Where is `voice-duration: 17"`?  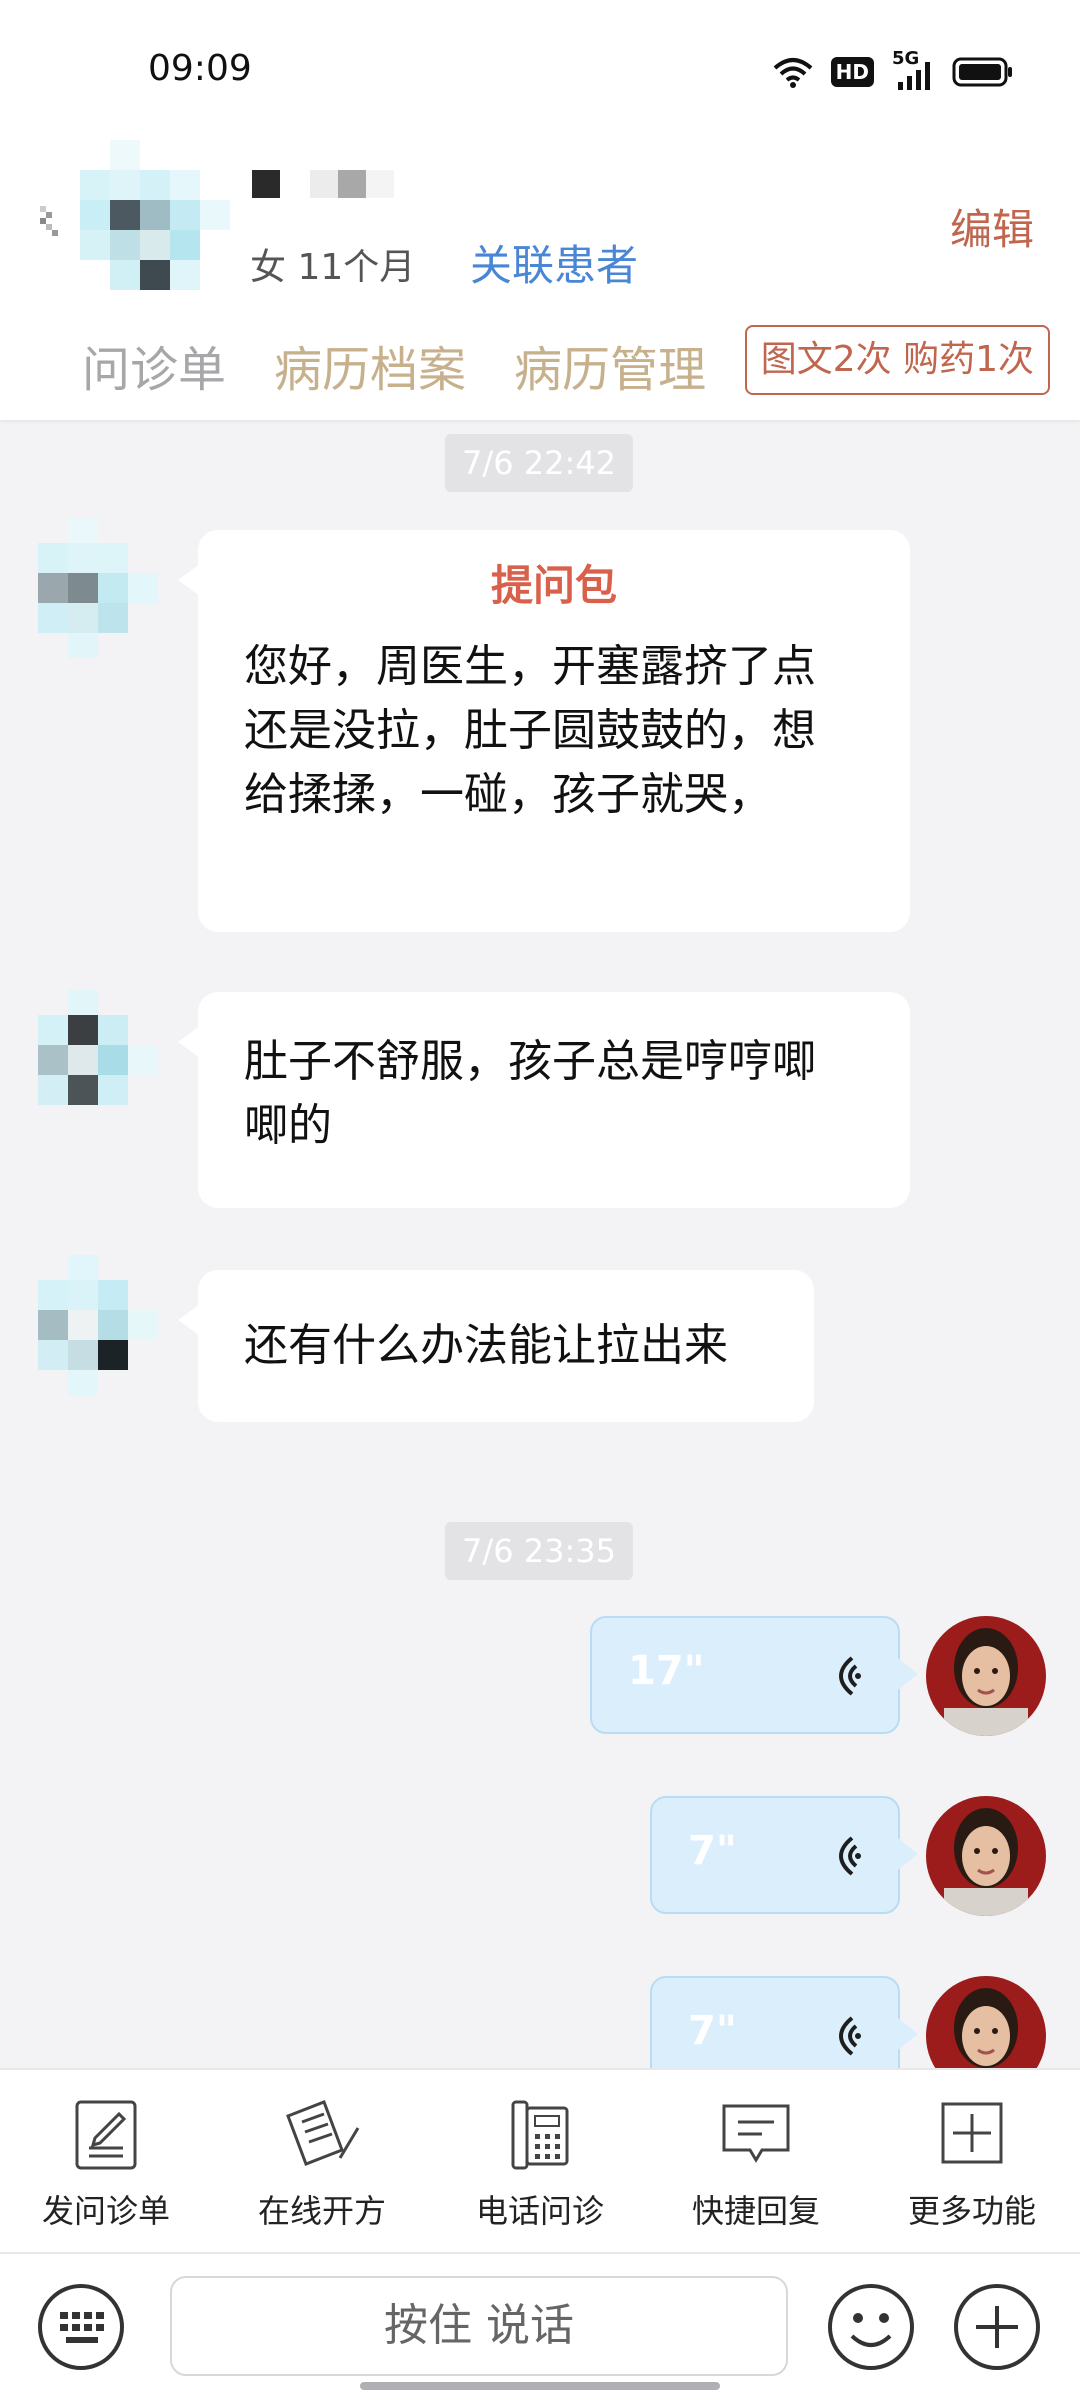
voice-duration: 17" is located at coordinates (666, 1671).